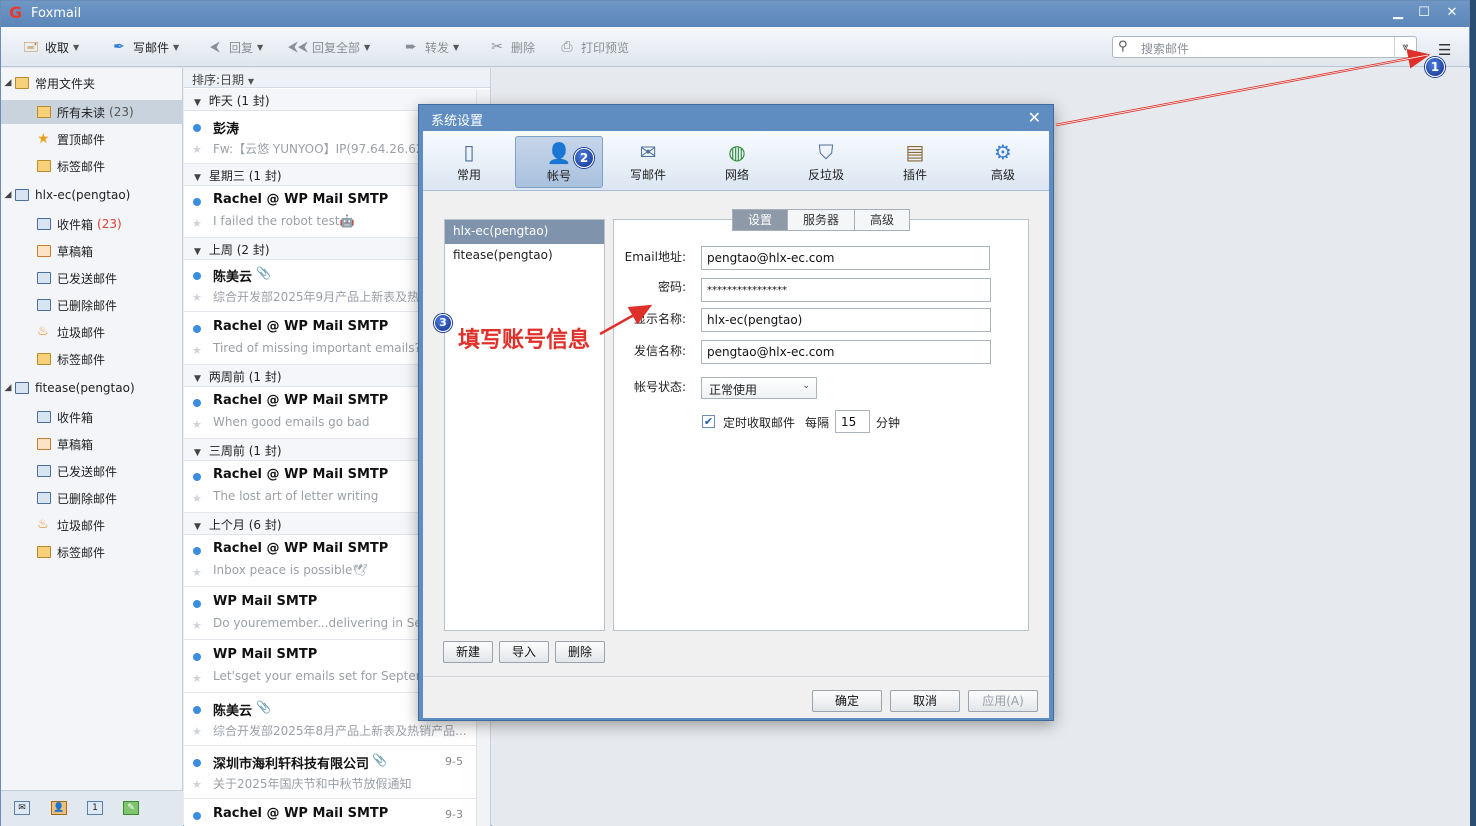 The image size is (1476, 826). I want to click on mail-item: Rachel @ WP Mail SMTP 9-3, so click(337, 813).